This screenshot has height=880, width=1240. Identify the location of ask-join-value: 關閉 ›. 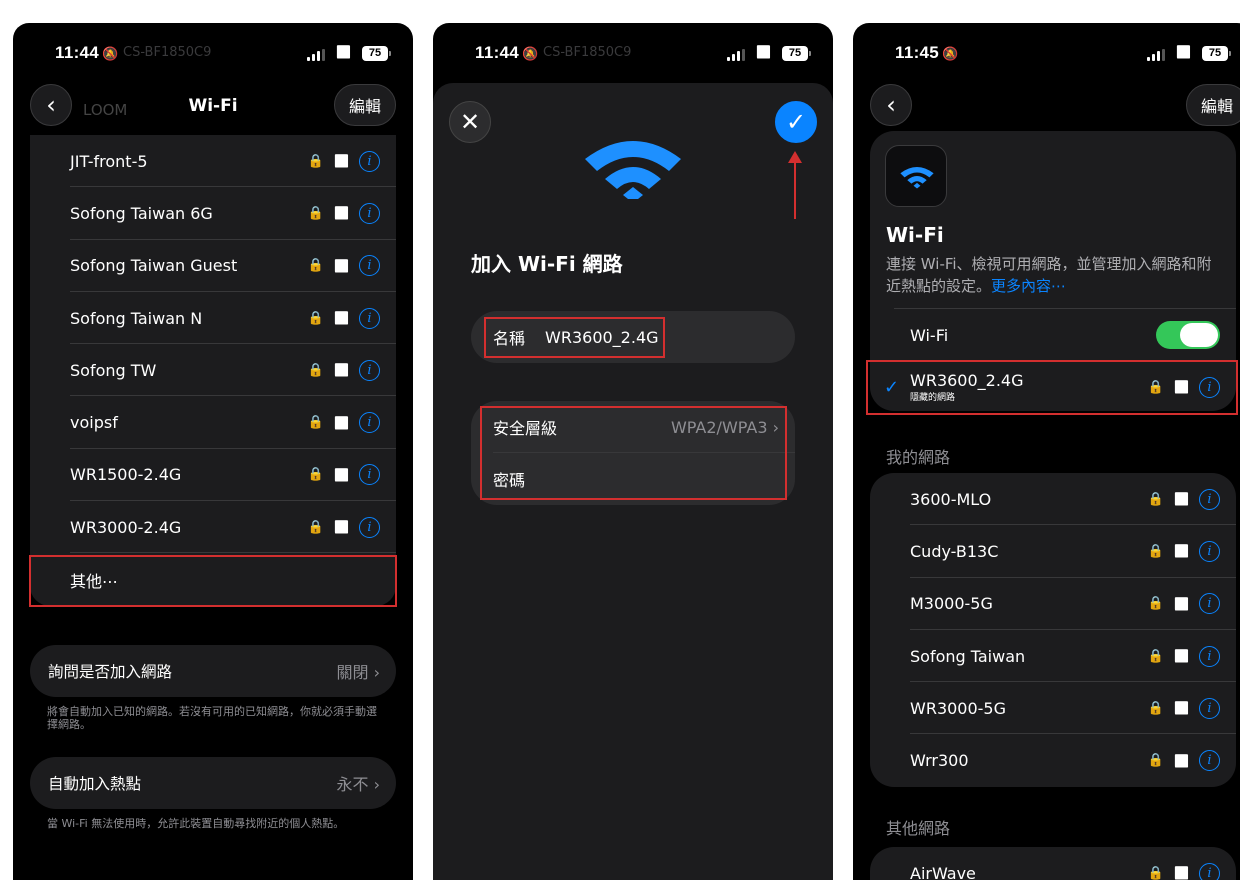
(358, 672).